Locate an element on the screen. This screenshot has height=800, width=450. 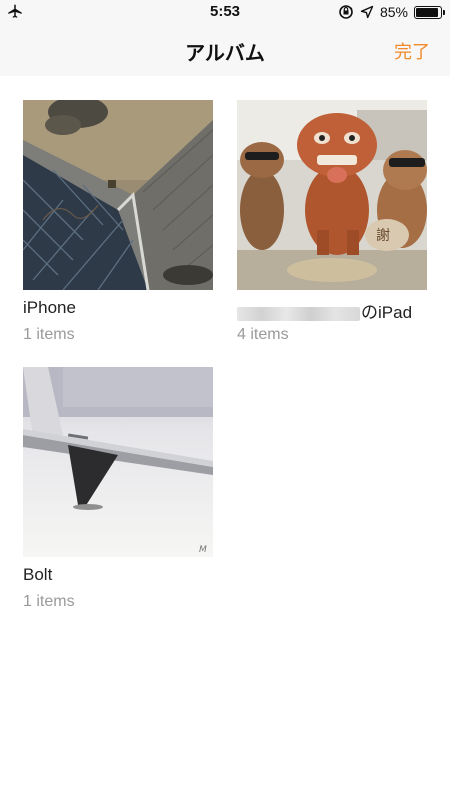
album-iphone: iPhone 1 items is located at coordinates (118, 221).